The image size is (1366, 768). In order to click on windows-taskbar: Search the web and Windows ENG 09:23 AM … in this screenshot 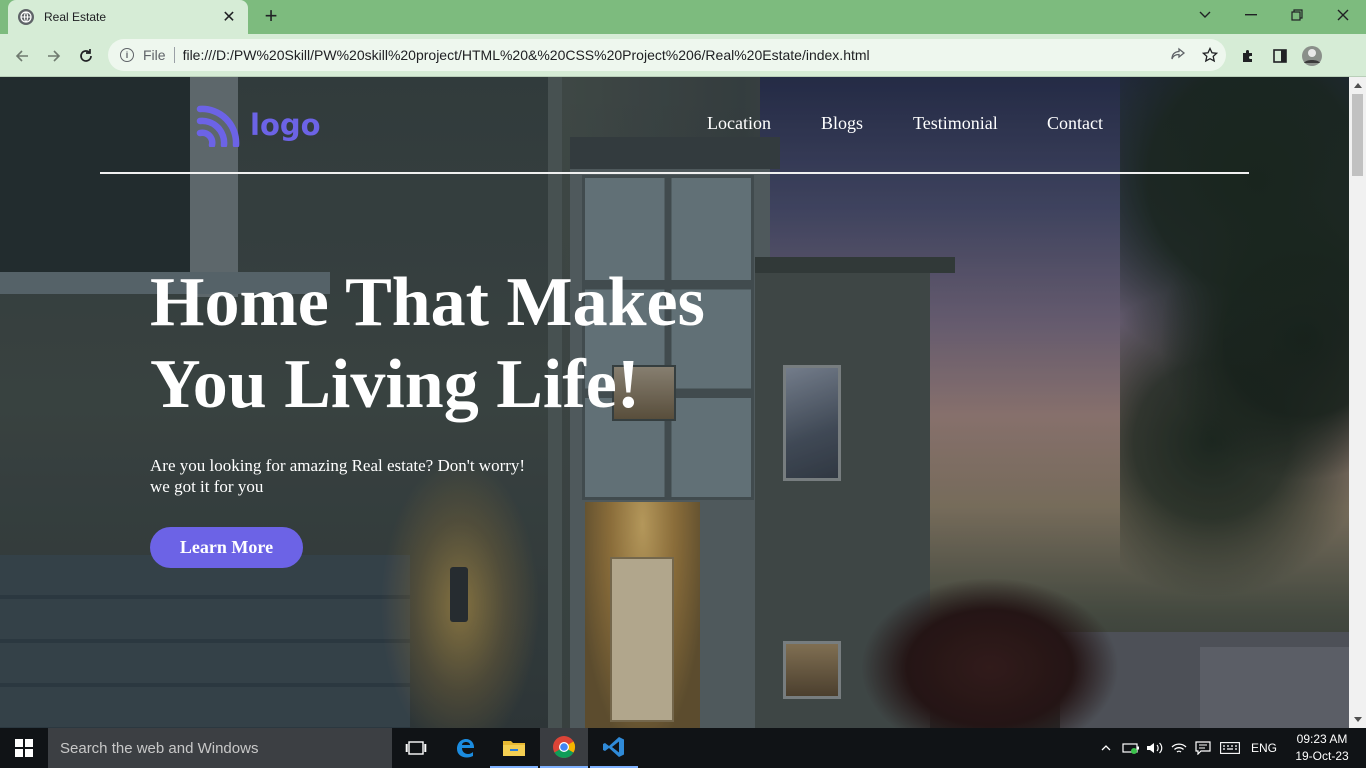, I will do `click(683, 748)`.